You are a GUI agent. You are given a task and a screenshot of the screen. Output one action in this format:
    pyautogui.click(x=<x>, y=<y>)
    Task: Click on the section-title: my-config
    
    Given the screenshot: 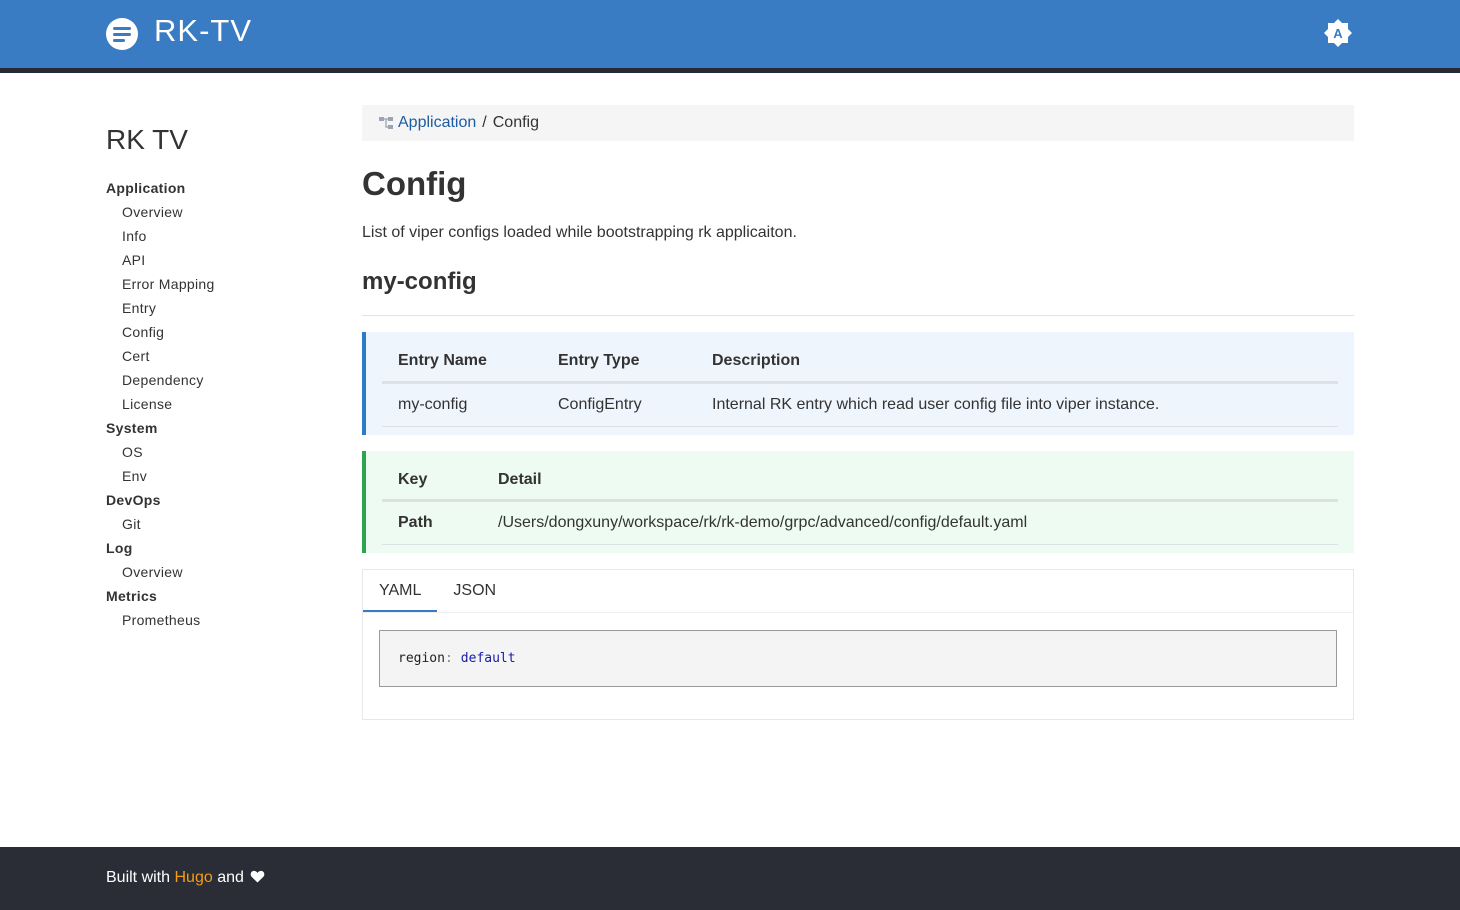 What is the action you would take?
    pyautogui.click(x=858, y=291)
    